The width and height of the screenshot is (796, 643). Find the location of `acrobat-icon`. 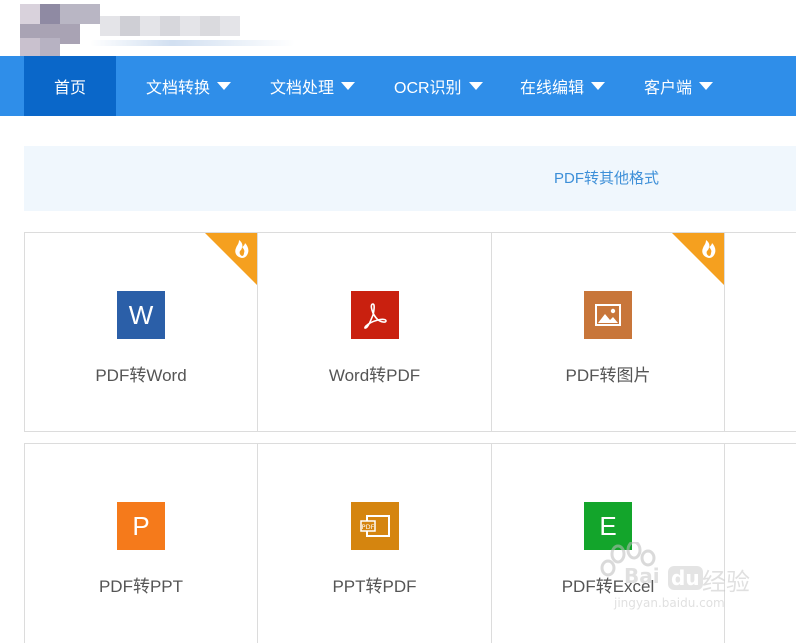

acrobat-icon is located at coordinates (374, 315).